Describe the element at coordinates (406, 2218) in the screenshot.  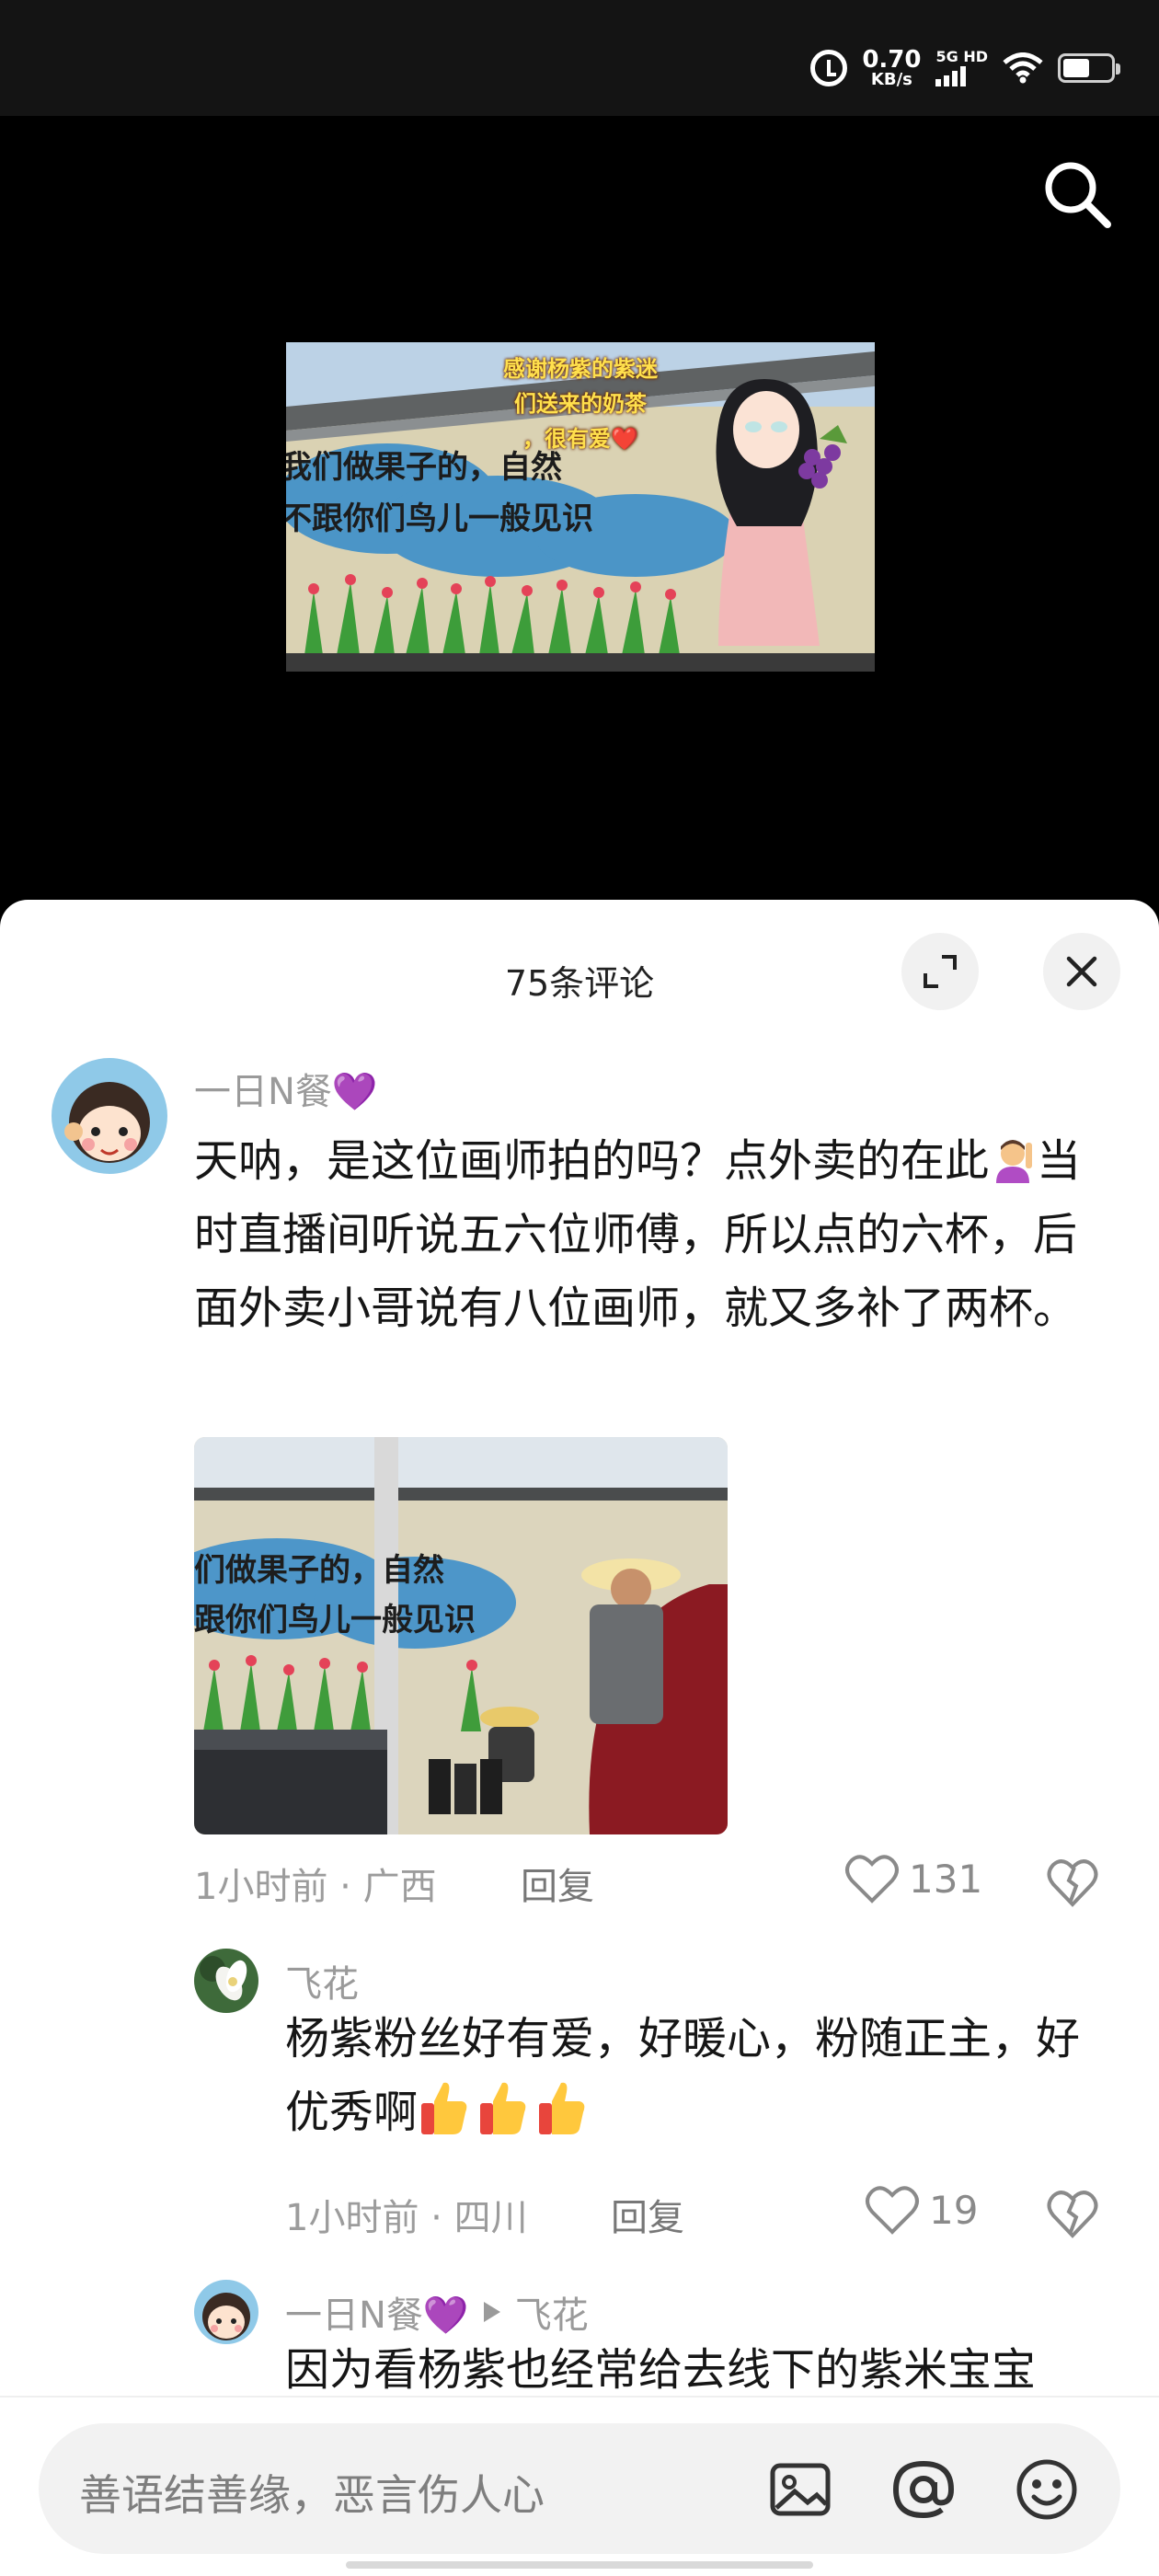
I see `comment-time-location: 1小时前 · 四川` at that location.